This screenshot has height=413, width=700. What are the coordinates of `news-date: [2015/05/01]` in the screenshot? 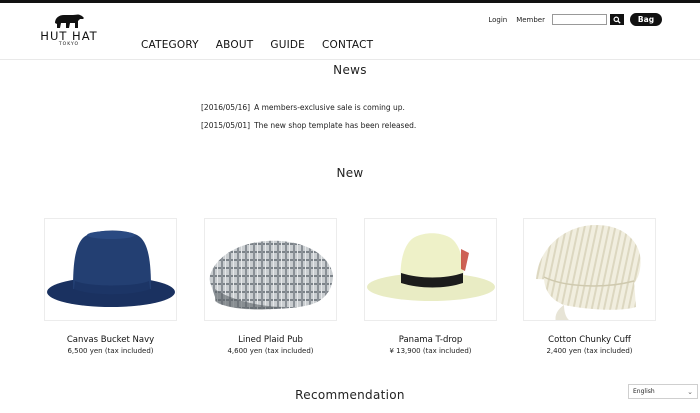 It's located at (226, 125).